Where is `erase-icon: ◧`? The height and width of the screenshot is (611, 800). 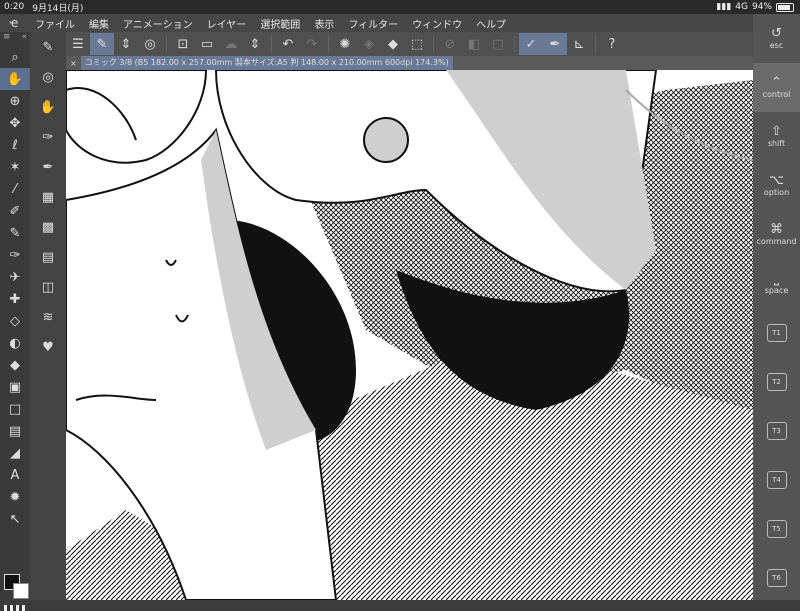 erase-icon: ◧ is located at coordinates (474, 44).